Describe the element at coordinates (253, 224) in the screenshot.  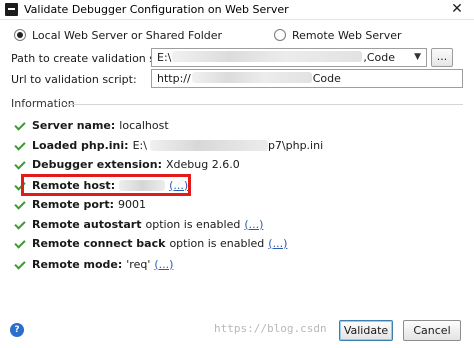
I see `remote-autostart-details-link: (...)` at that location.